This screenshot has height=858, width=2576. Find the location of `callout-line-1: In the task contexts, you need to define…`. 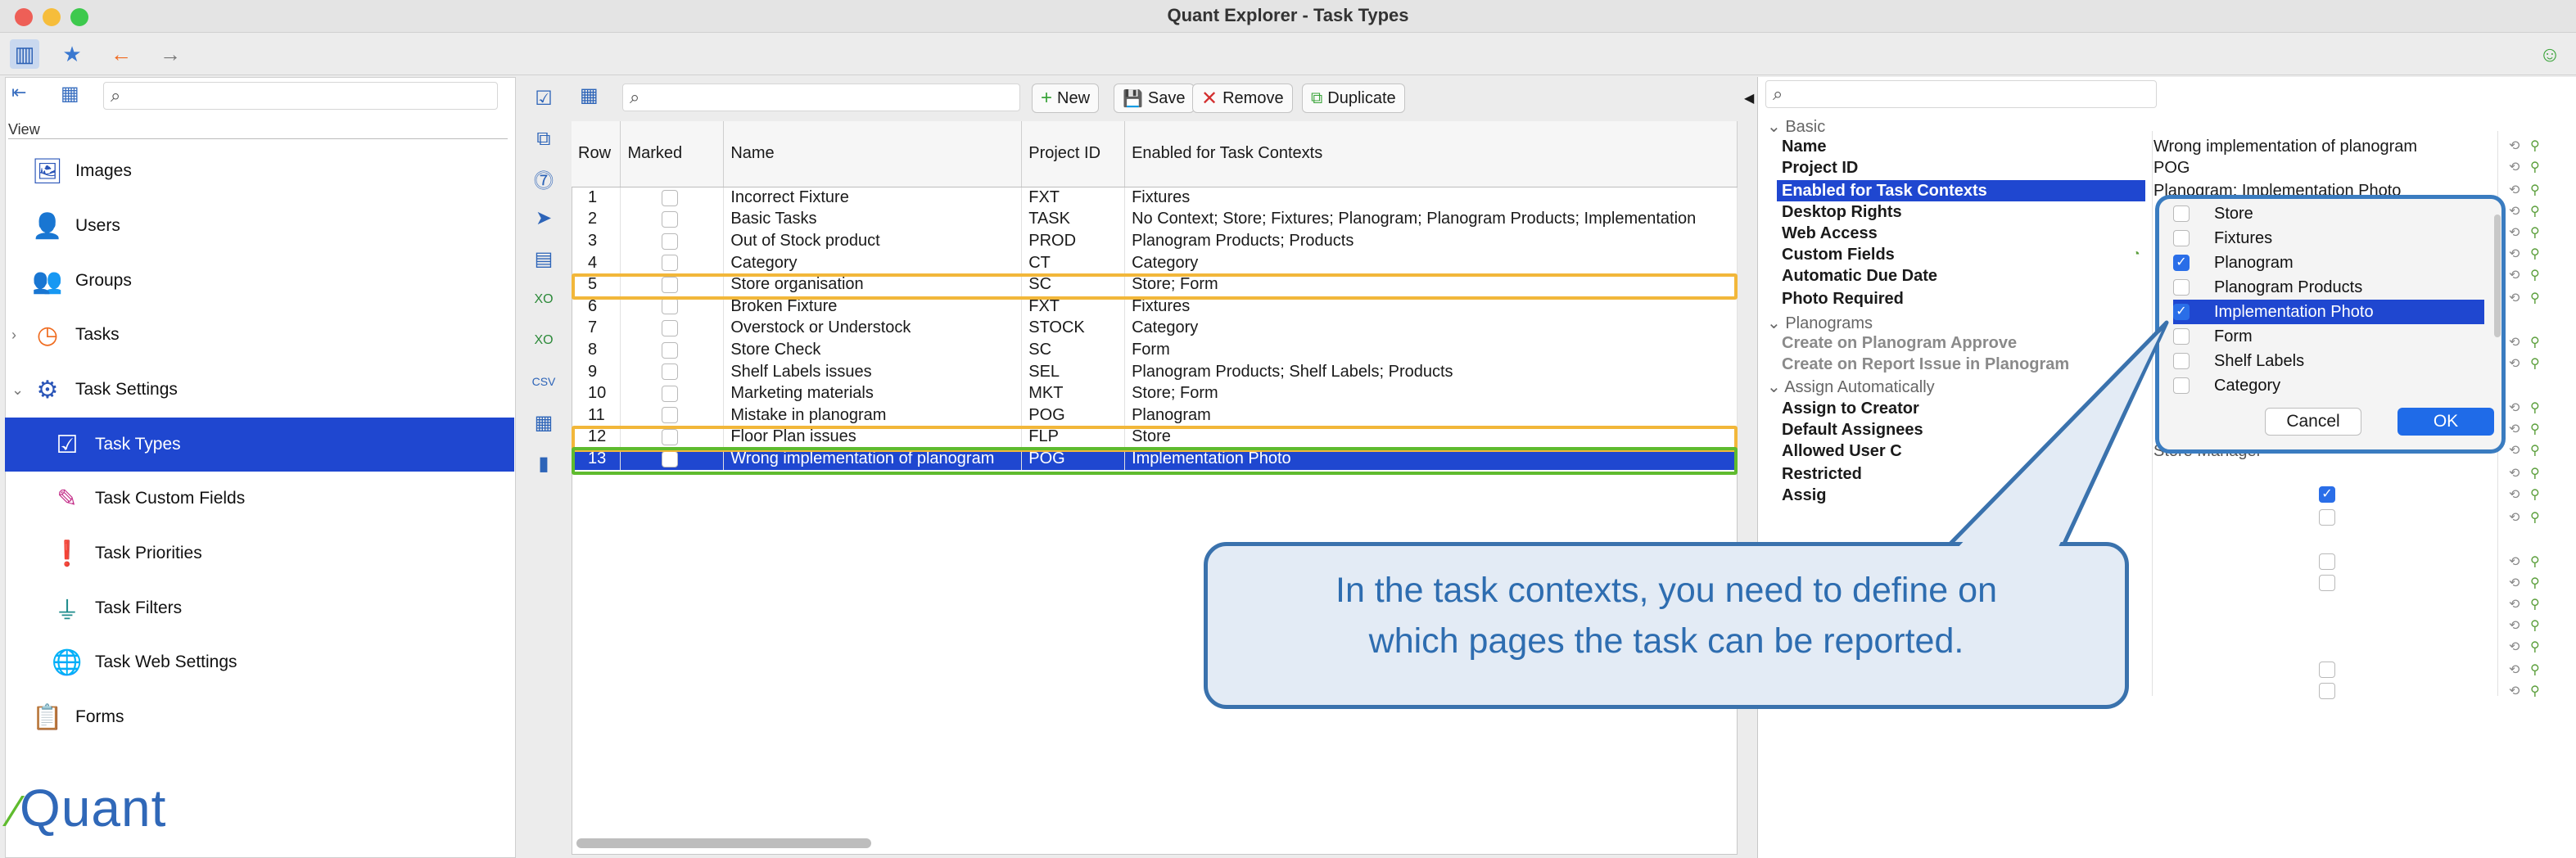

callout-line-1: In the task contexts, you need to define… is located at coordinates (1666, 590).